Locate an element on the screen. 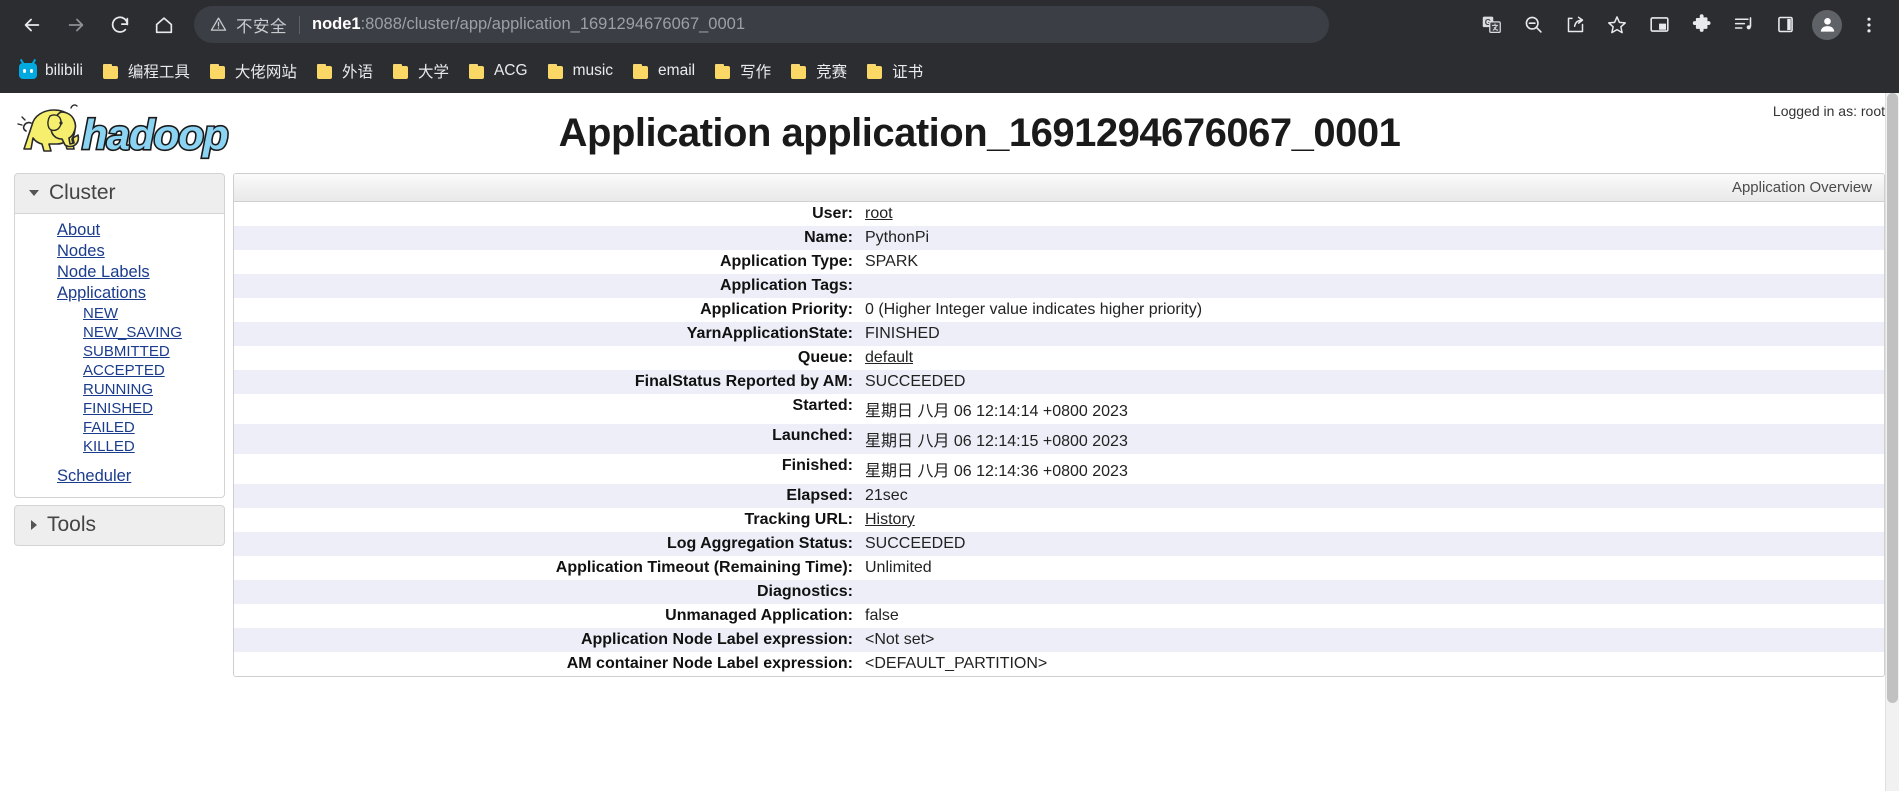  bookmark-folder-9: 竞赛 is located at coordinates (819, 71).